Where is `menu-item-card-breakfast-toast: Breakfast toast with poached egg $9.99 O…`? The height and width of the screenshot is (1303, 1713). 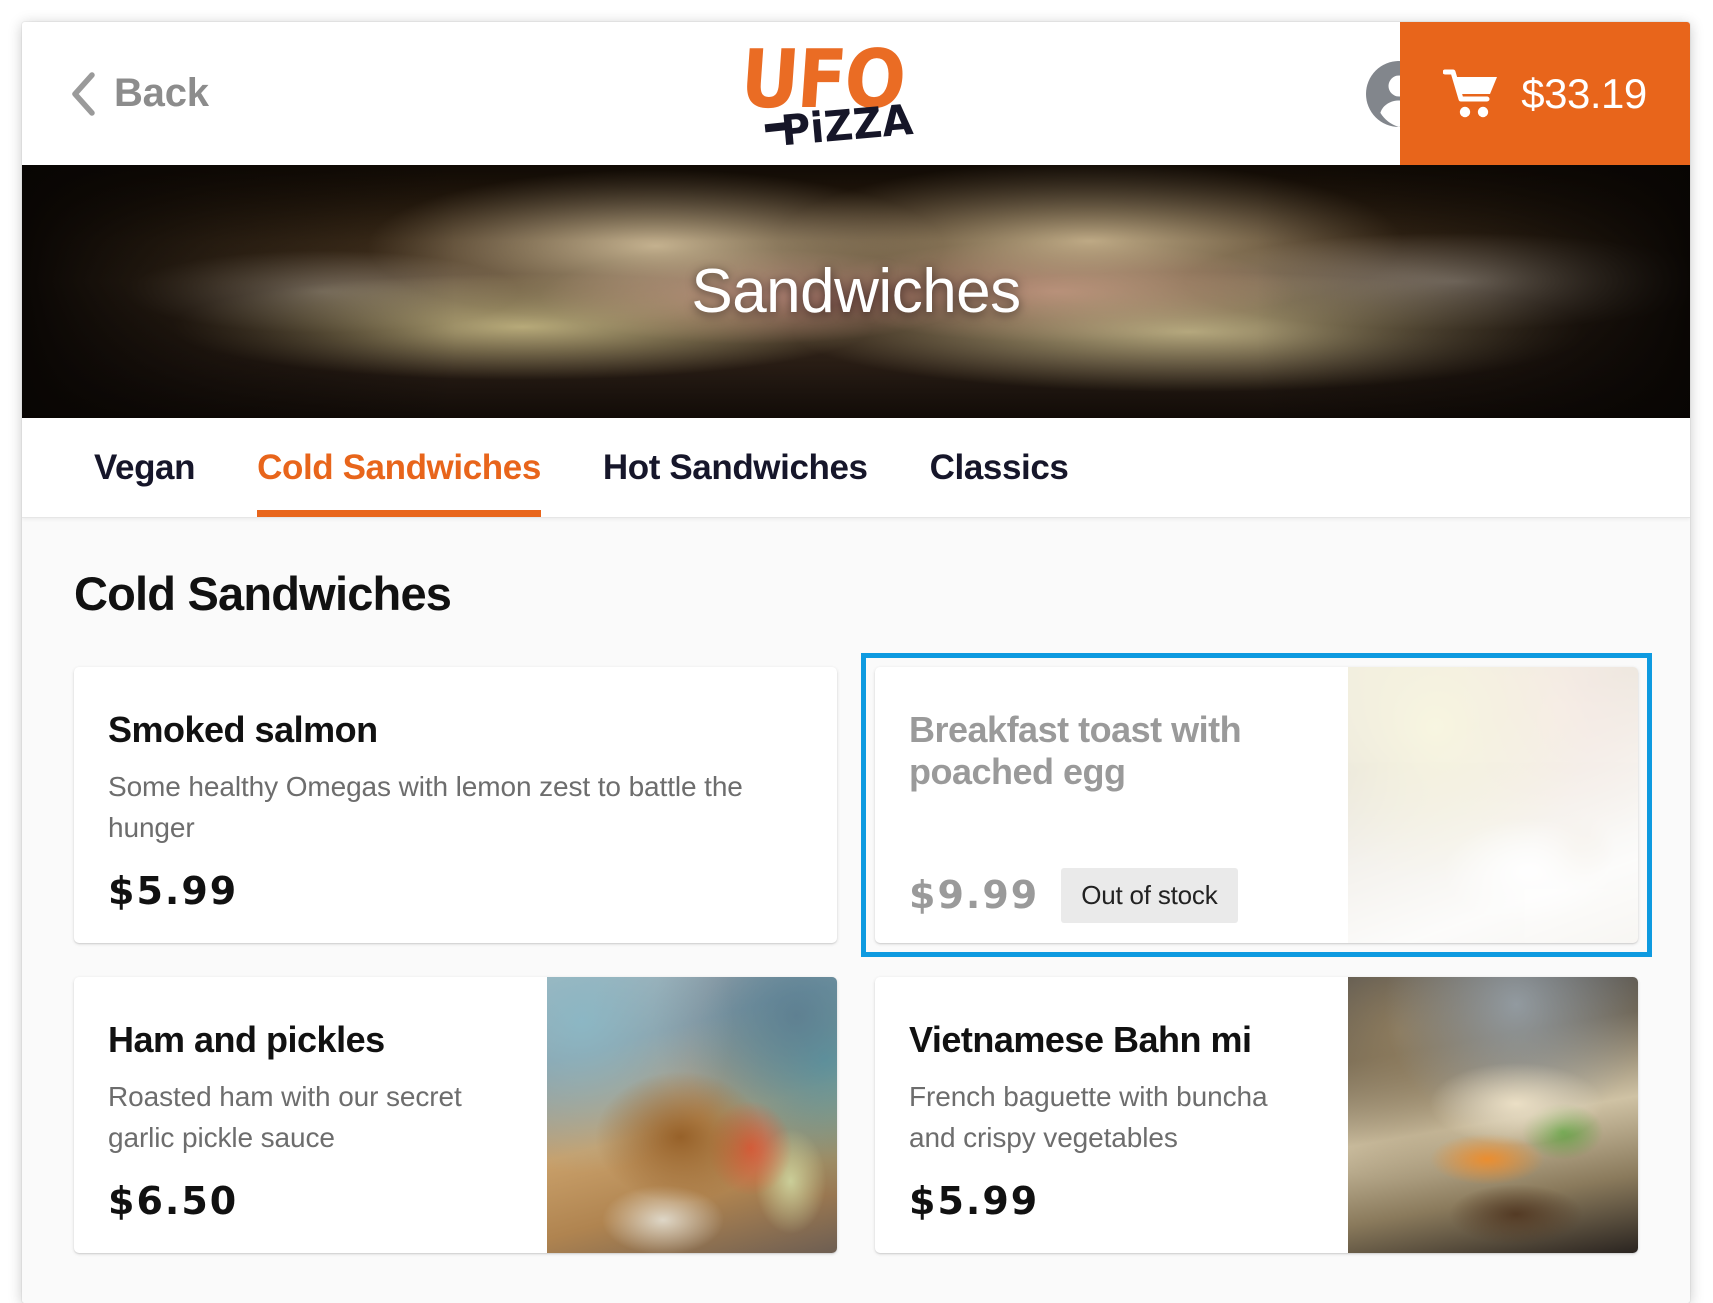
menu-item-card-breakfast-toast: Breakfast toast with poached egg $9.99 O… is located at coordinates (1256, 805).